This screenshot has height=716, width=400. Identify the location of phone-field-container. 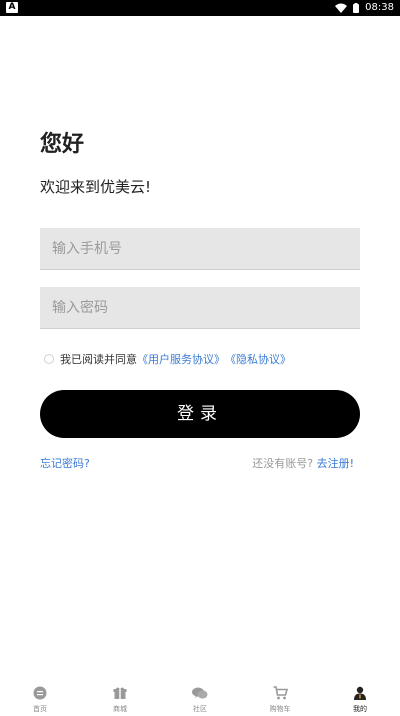
(200, 249).